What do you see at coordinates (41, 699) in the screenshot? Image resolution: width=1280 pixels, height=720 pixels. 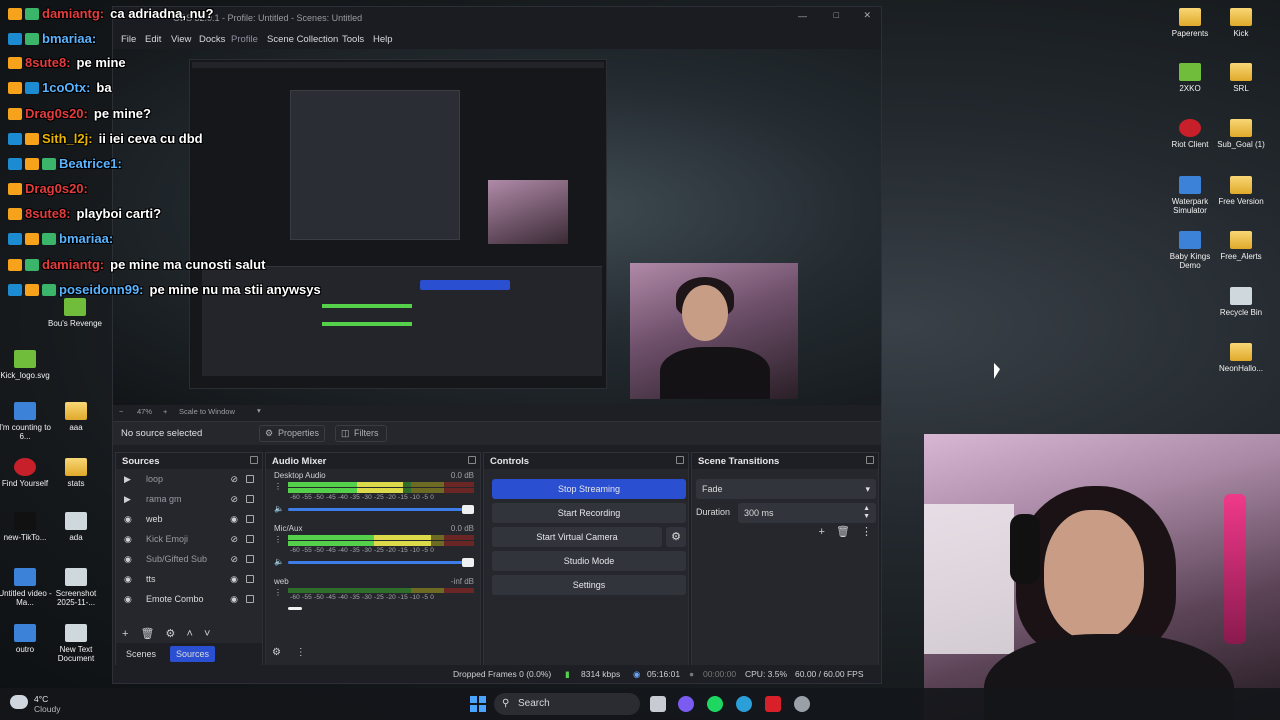 I see `weather-temp: 4°C` at bounding box center [41, 699].